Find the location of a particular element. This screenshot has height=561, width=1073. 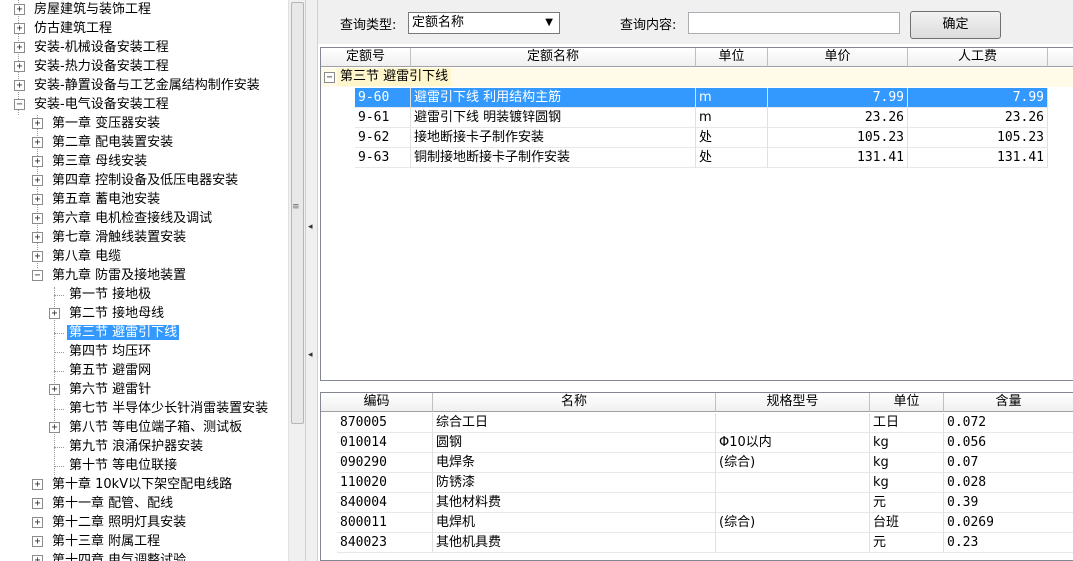

tree-item: 第七节 半导体少长针消雷装置安装 is located at coordinates (168, 408).